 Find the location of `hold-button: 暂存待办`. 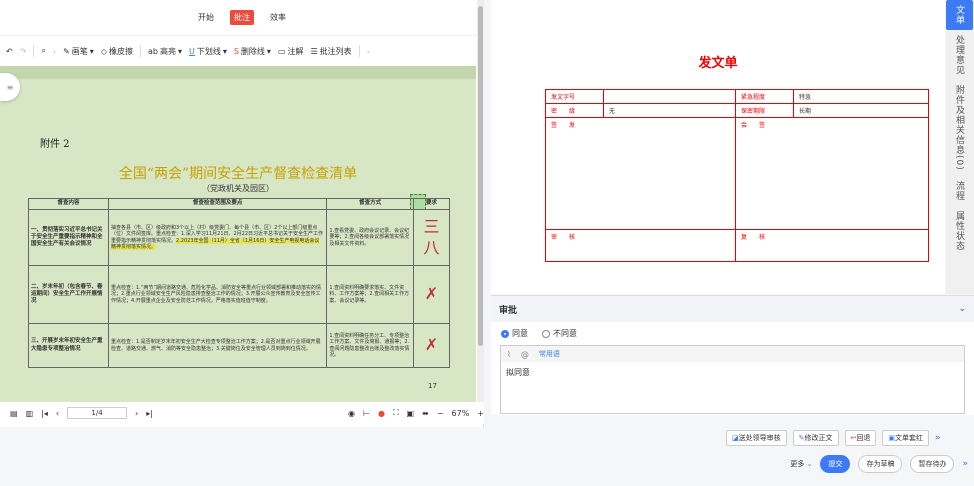

hold-button: 暂存待办 is located at coordinates (932, 464).